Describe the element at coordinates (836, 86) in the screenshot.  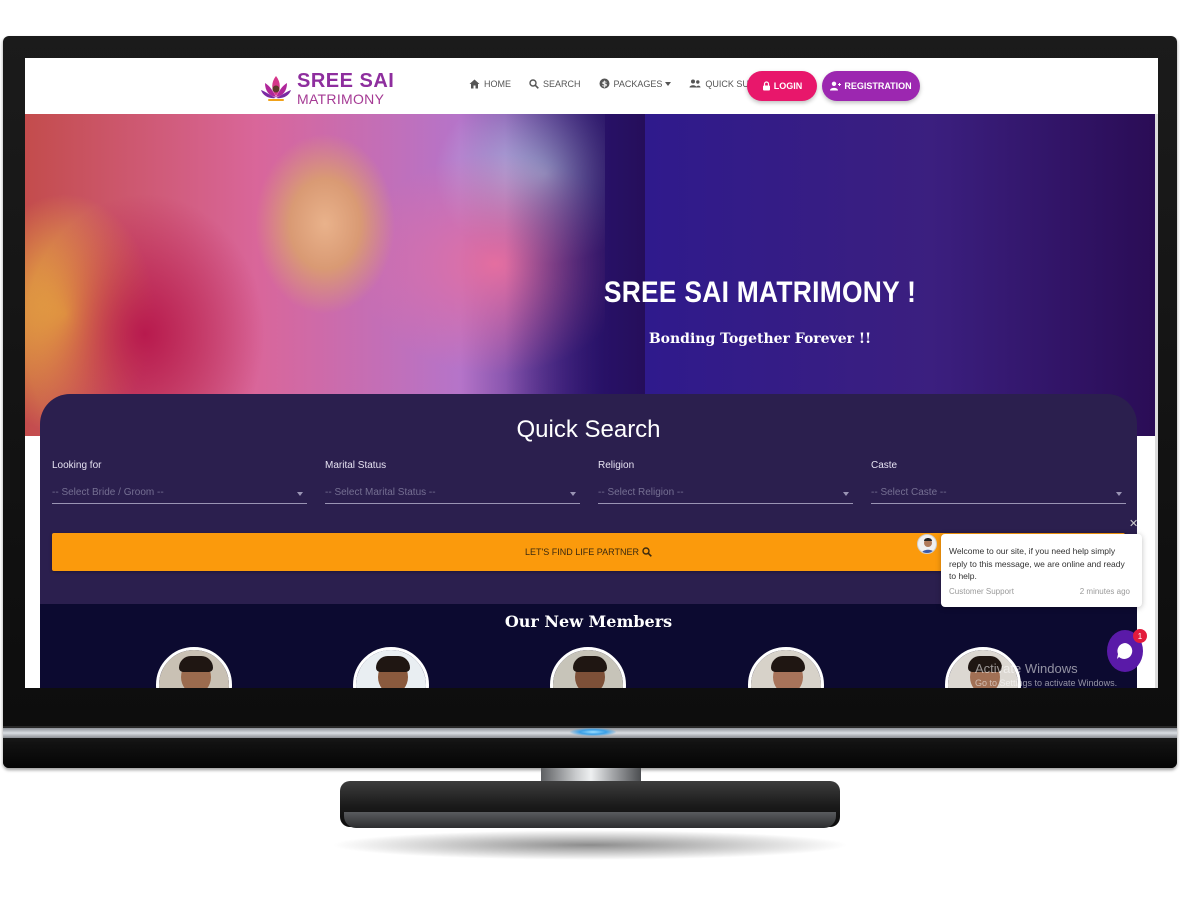
I see `user-plus-icon` at that location.